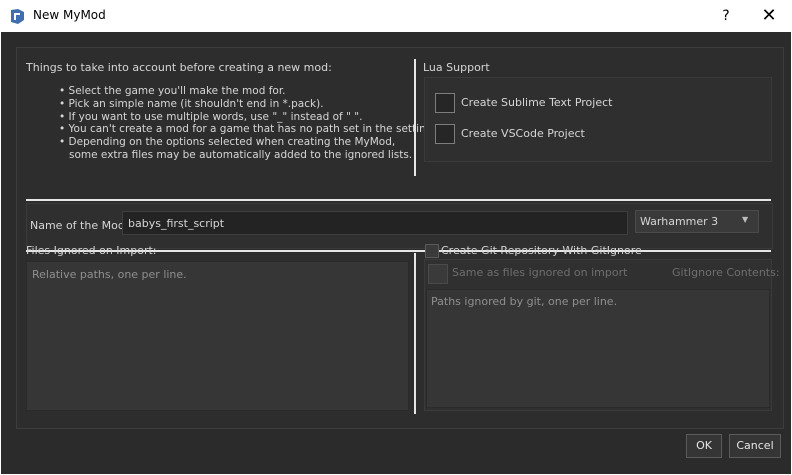  Describe the element at coordinates (438, 274) in the screenshot. I see `same-as-ignored-checkbox` at that location.